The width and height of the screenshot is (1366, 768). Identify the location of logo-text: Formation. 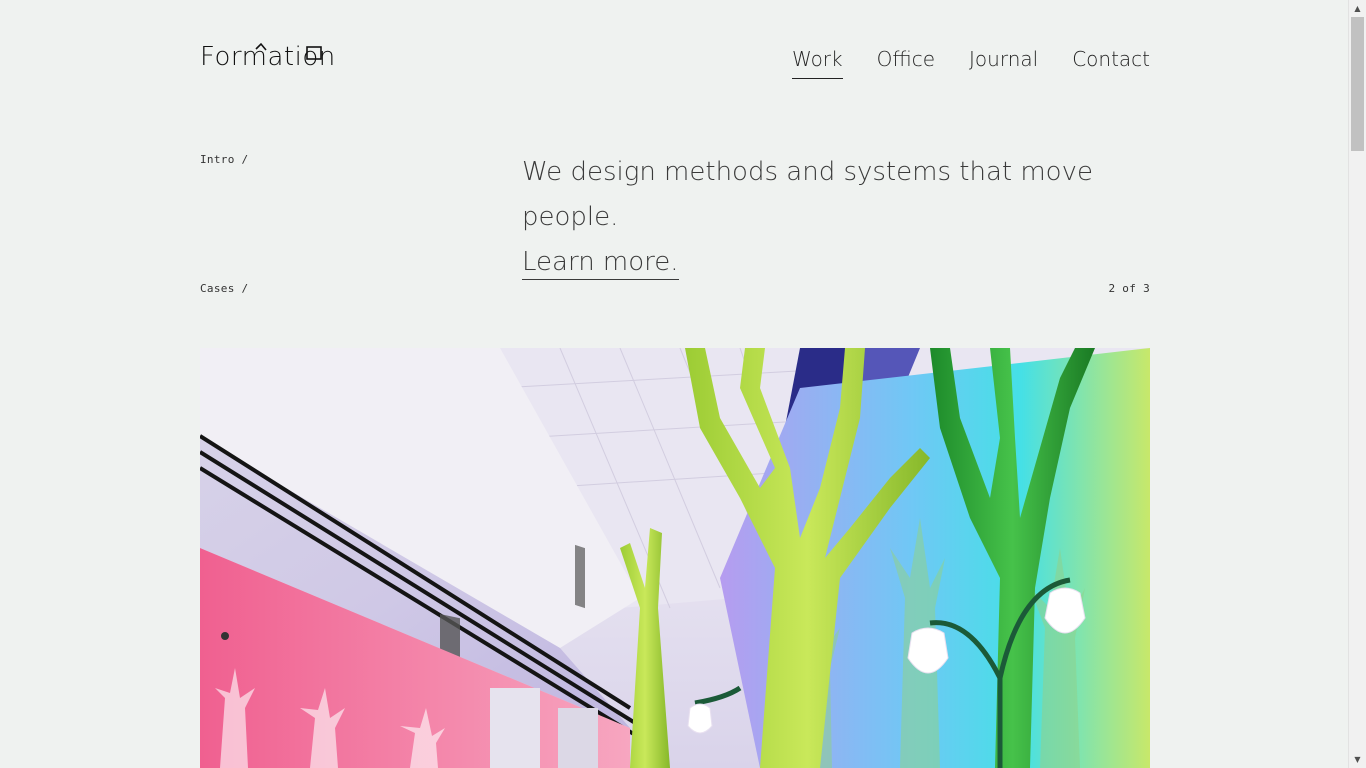
(268, 57).